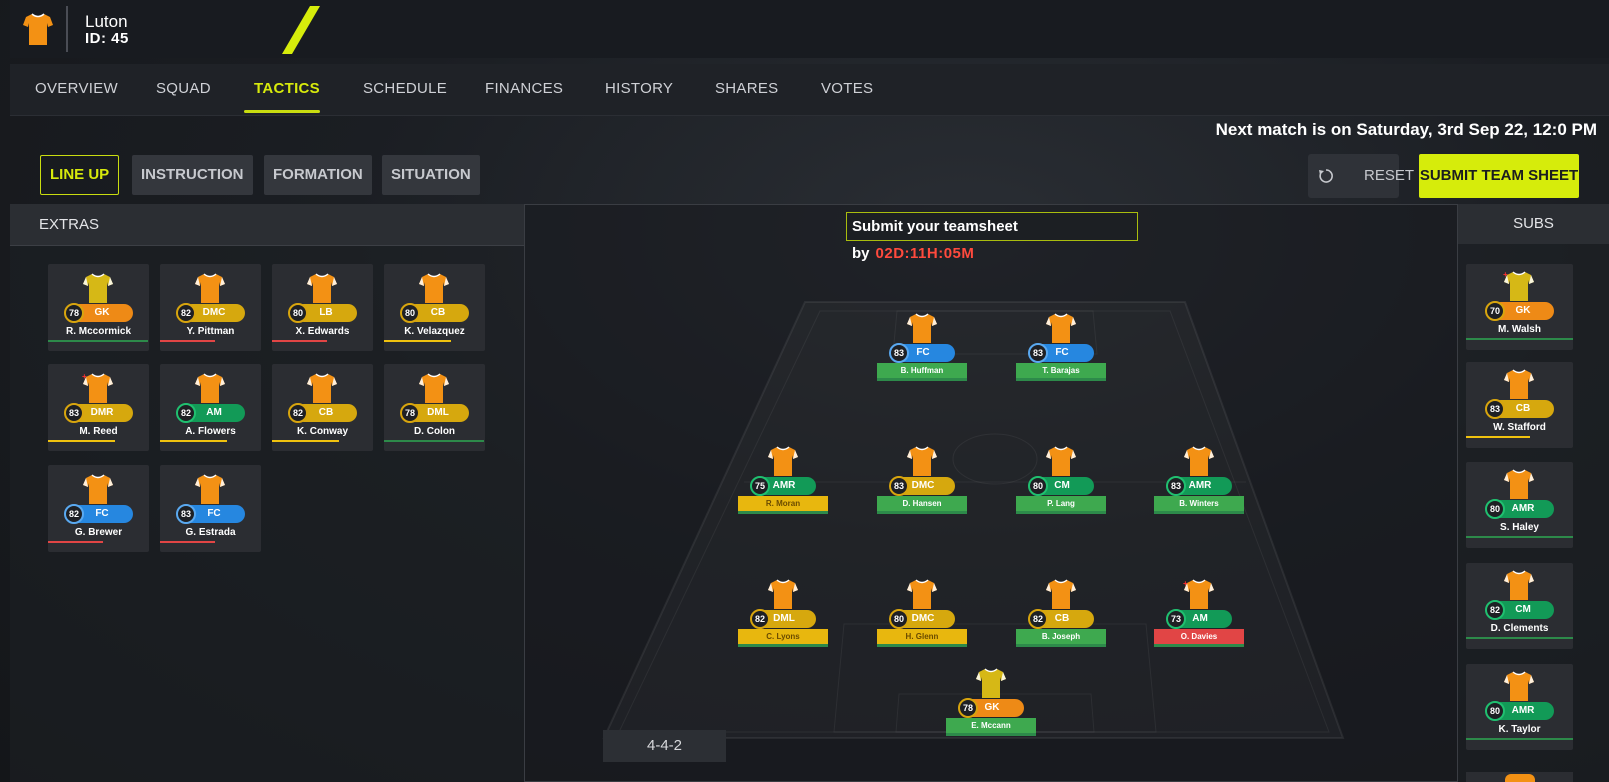 The image size is (1609, 782). Describe the element at coordinates (98, 508) in the screenshot. I see `extra-player-card: FC 82 G. Brewer` at that location.